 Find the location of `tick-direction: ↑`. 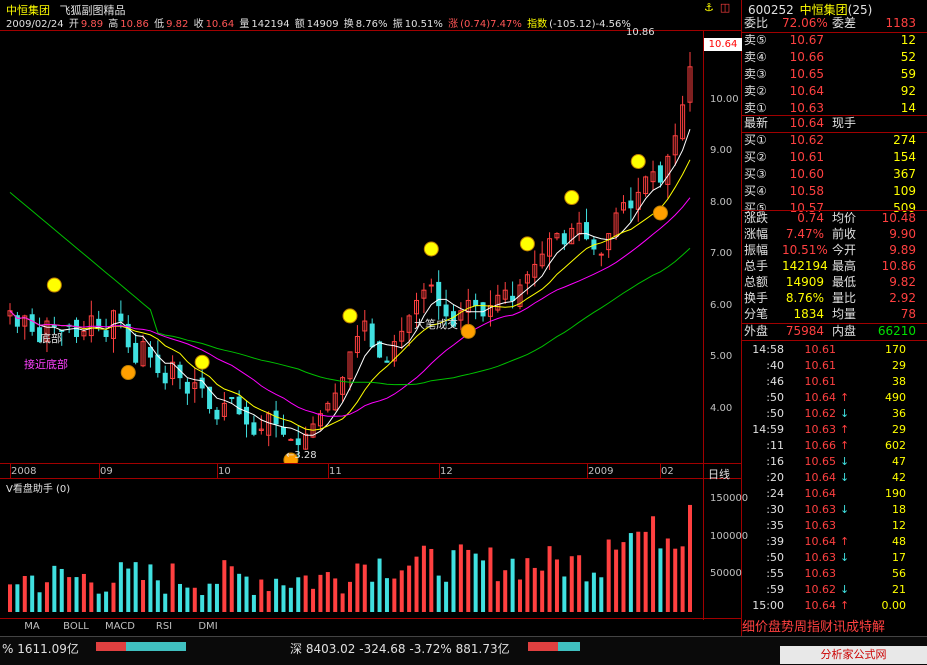

tick-direction: ↑ is located at coordinates (845, 429).